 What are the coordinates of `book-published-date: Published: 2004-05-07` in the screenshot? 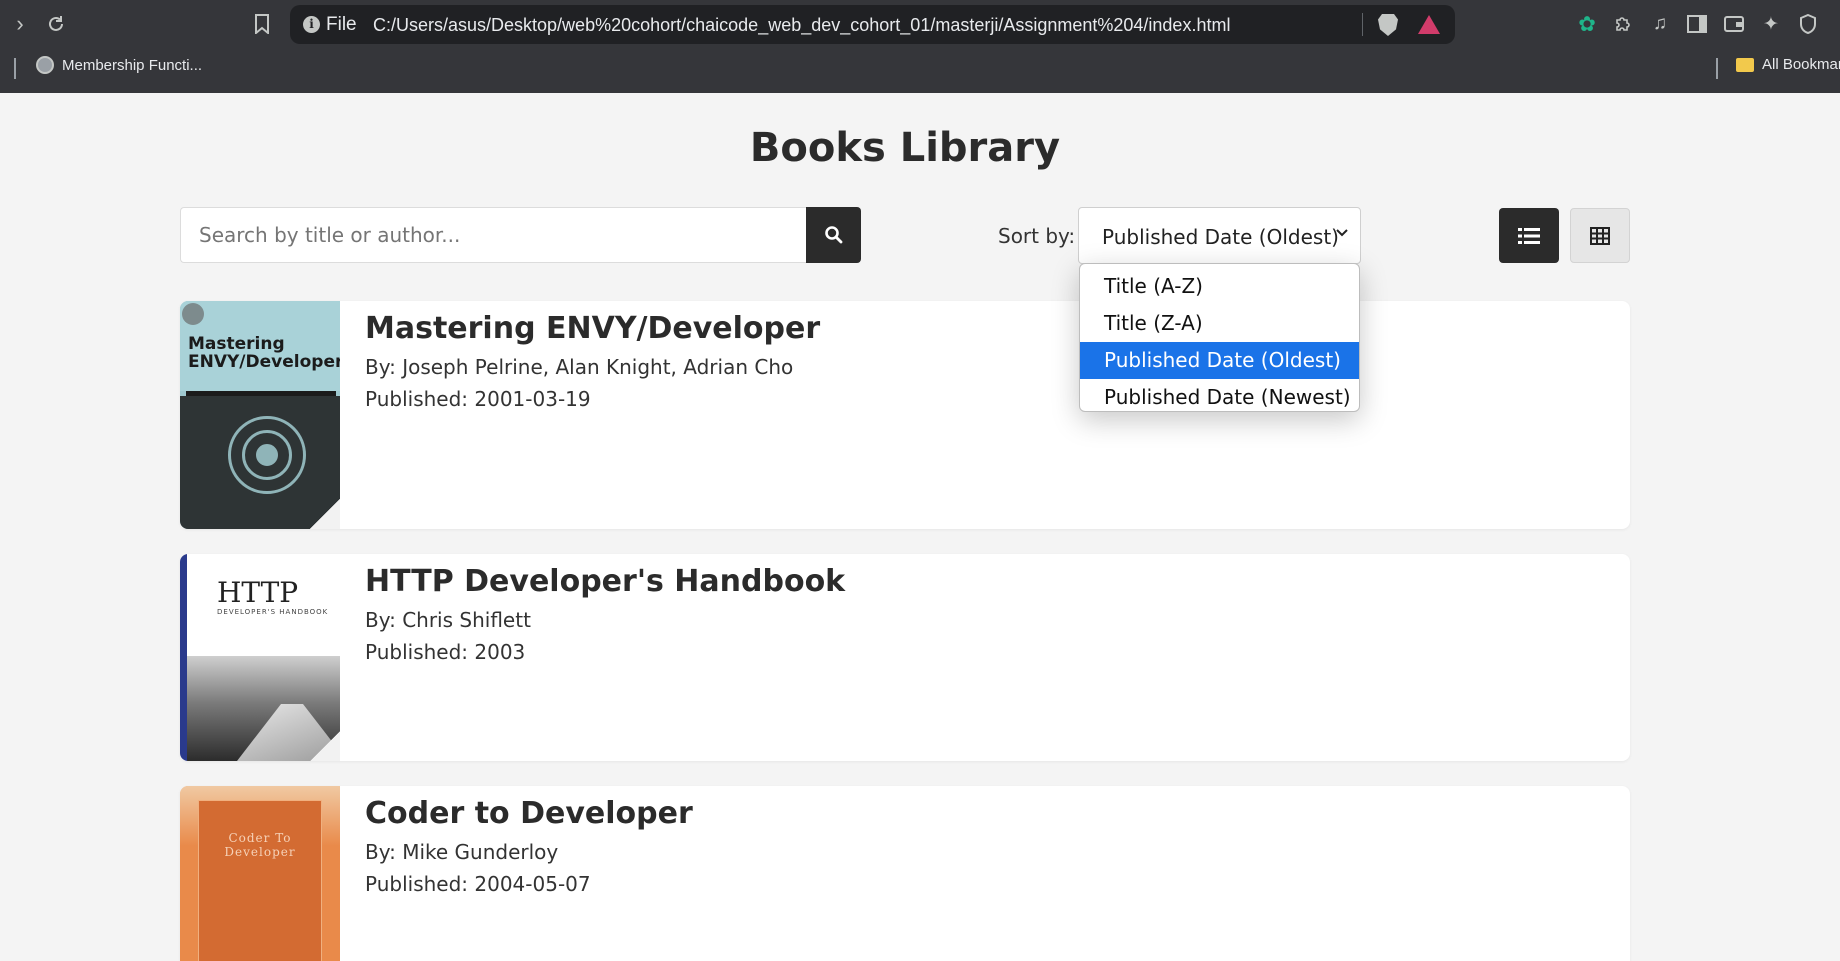 It's located at (478, 884).